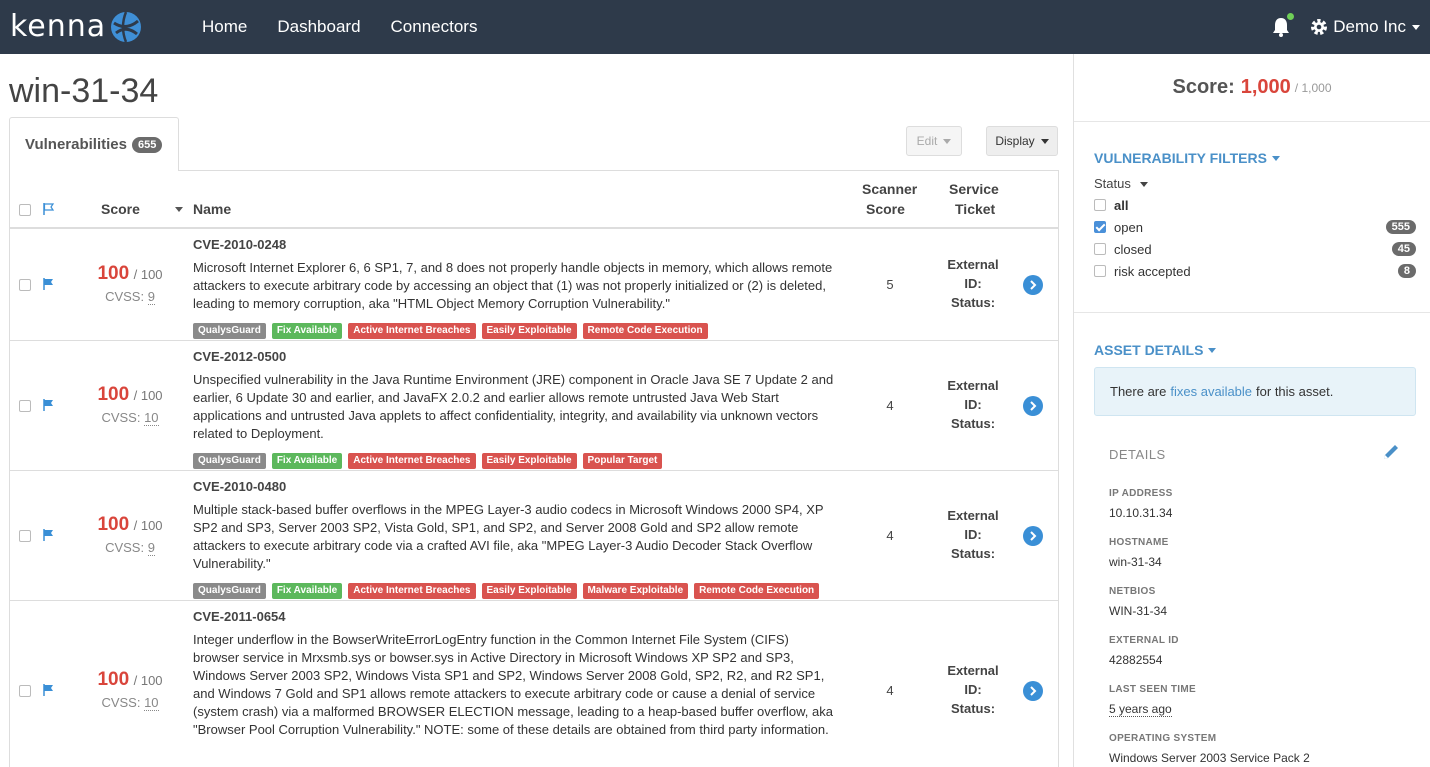 The width and height of the screenshot is (1430, 767). What do you see at coordinates (25, 210) in the screenshot?
I see `select-all-checkbox` at bounding box center [25, 210].